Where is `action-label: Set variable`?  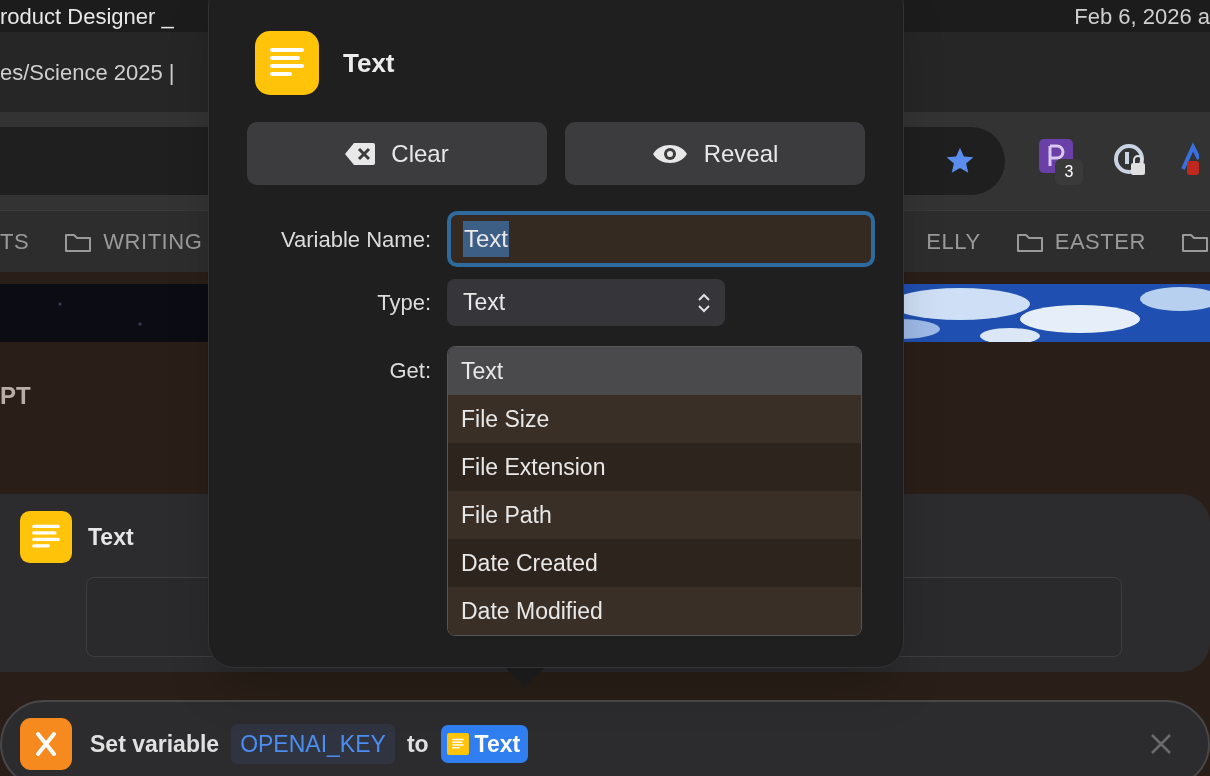 action-label: Set variable is located at coordinates (155, 744).